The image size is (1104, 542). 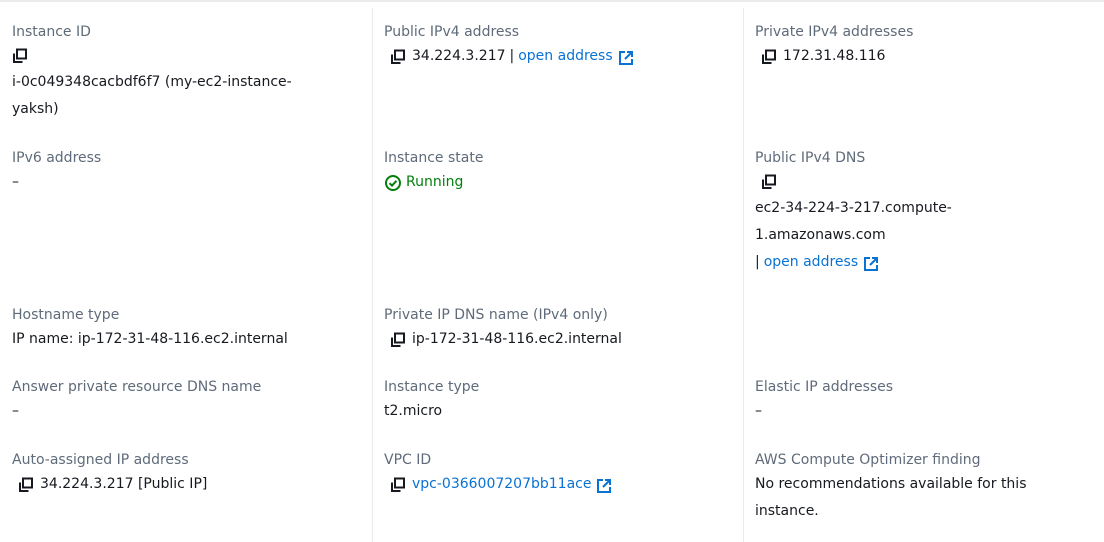 I want to click on vpc-link: vpc-0366007207bb11ace, so click(x=501, y=484).